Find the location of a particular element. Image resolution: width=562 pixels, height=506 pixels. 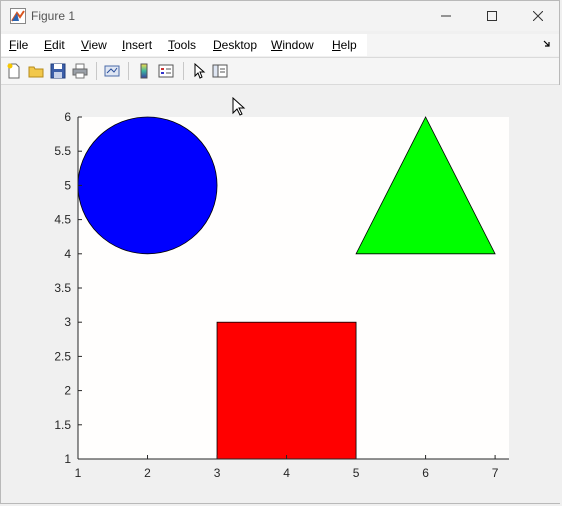

insert-colorbar-icon is located at coordinates (144, 71).